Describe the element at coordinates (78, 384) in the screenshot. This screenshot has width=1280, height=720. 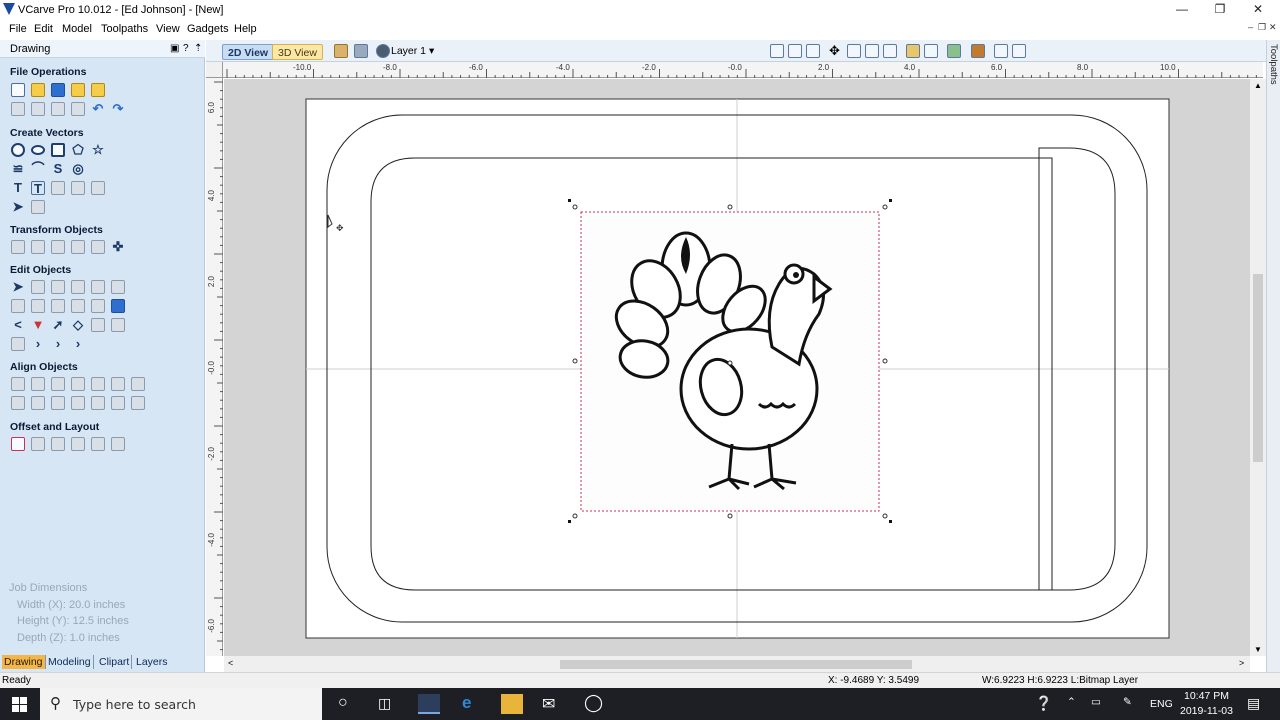
I see `align-left-icon` at that location.